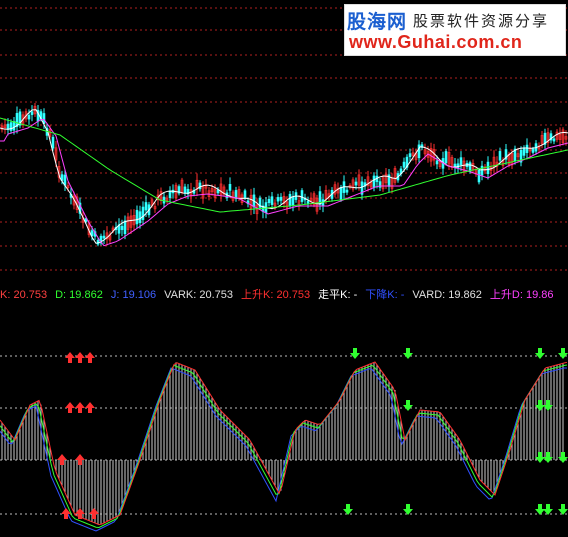  What do you see at coordinates (436, 42) in the screenshot?
I see `watermark-url: www.Guhai.com.cn` at bounding box center [436, 42].